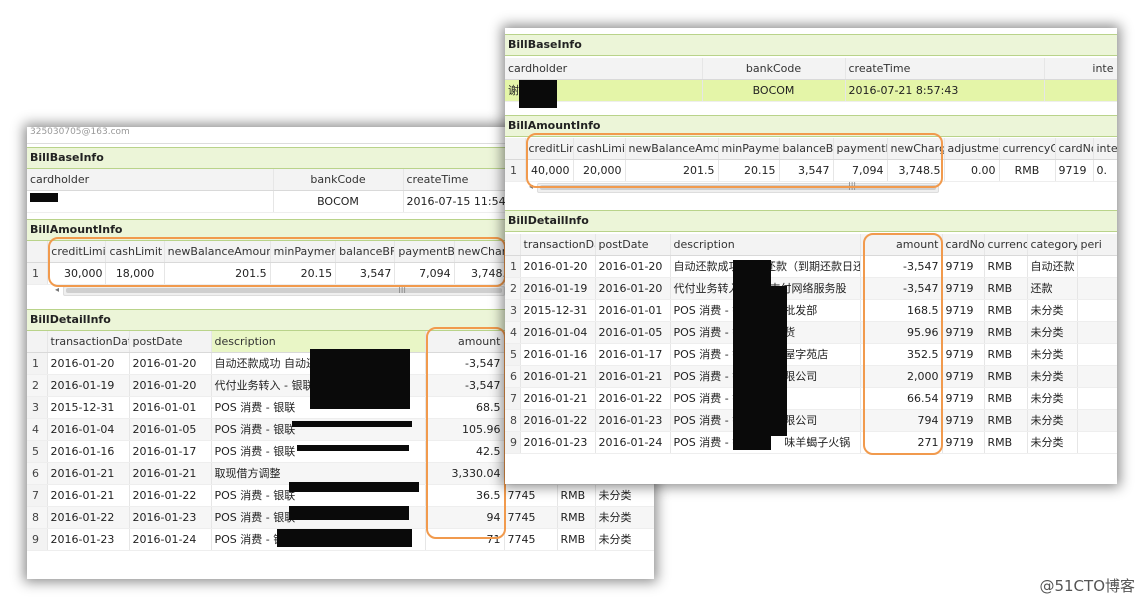 The width and height of the screenshot is (1143, 606). I want to click on col-interest-truncated: inte, so click(1080, 69).